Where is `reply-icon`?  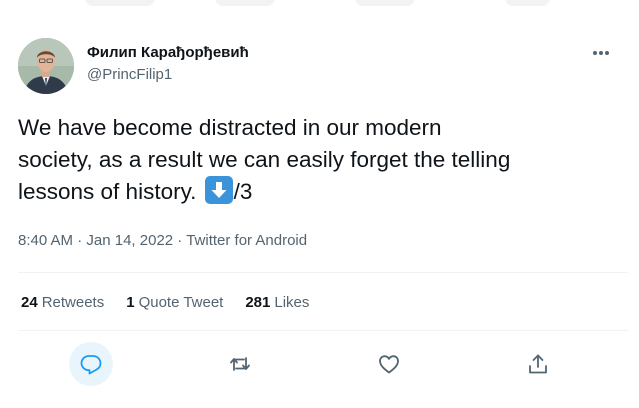 reply-icon is located at coordinates (91, 365).